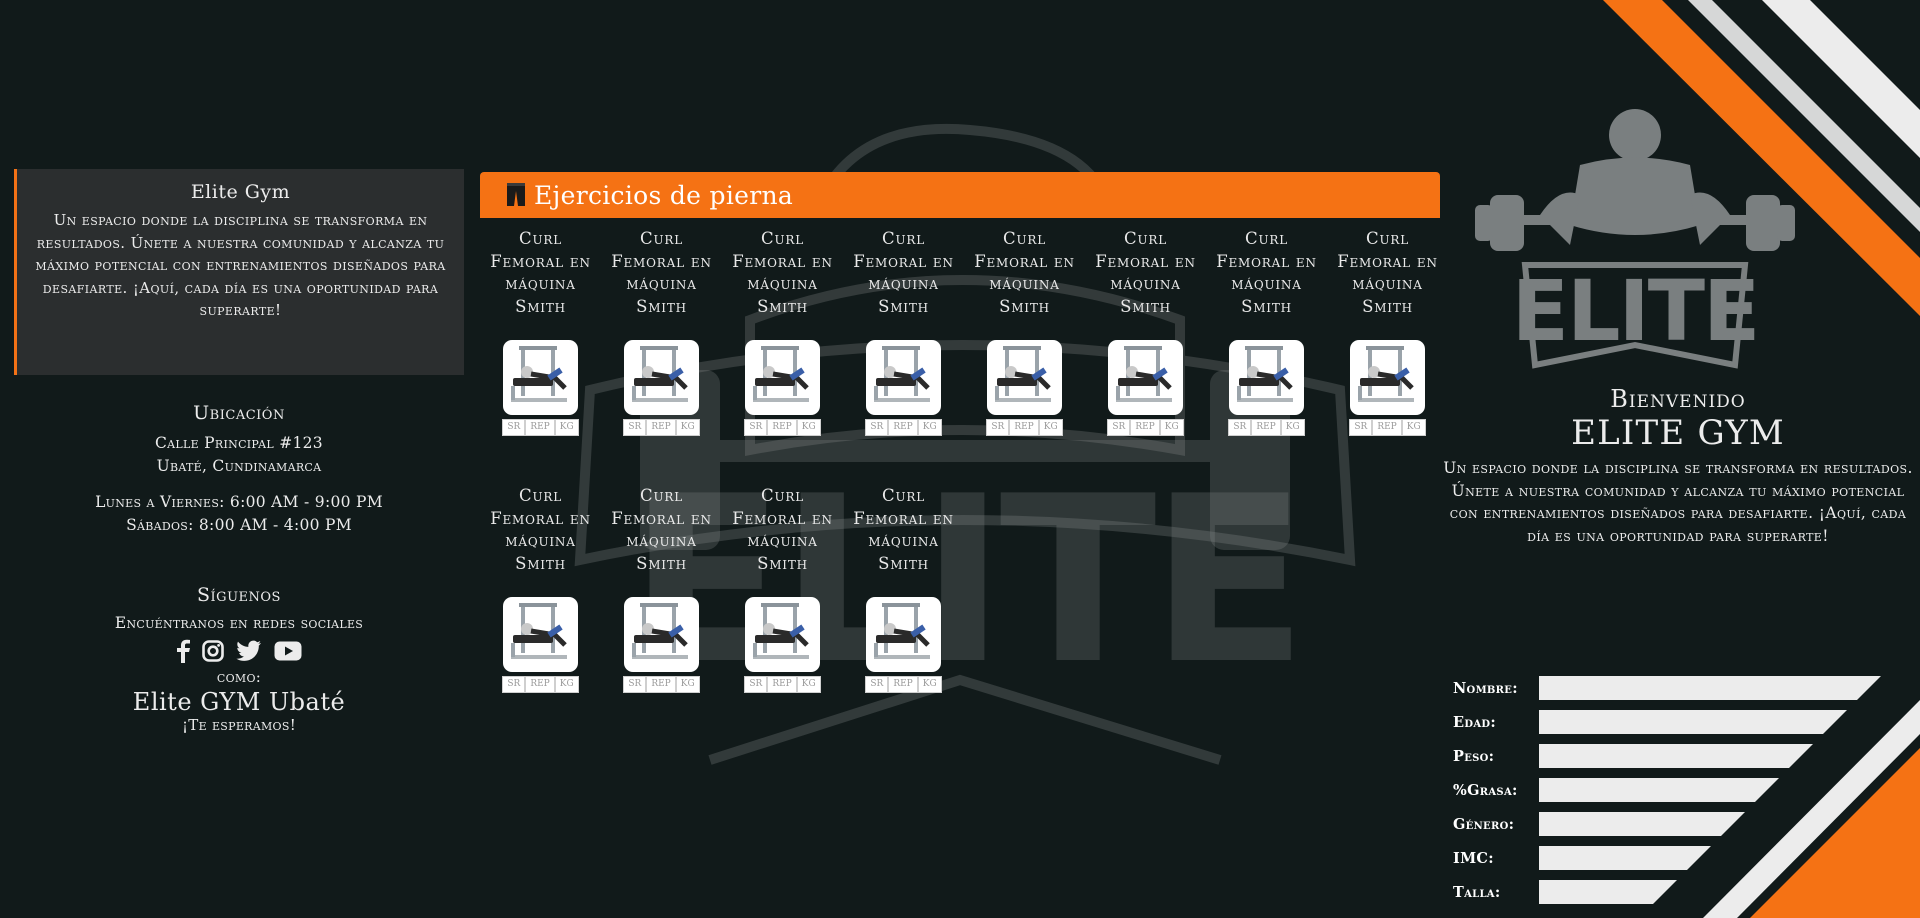 The width and height of the screenshot is (1920, 918). Describe the element at coordinates (239, 595) in the screenshot. I see `social-title: Síguenos` at that location.